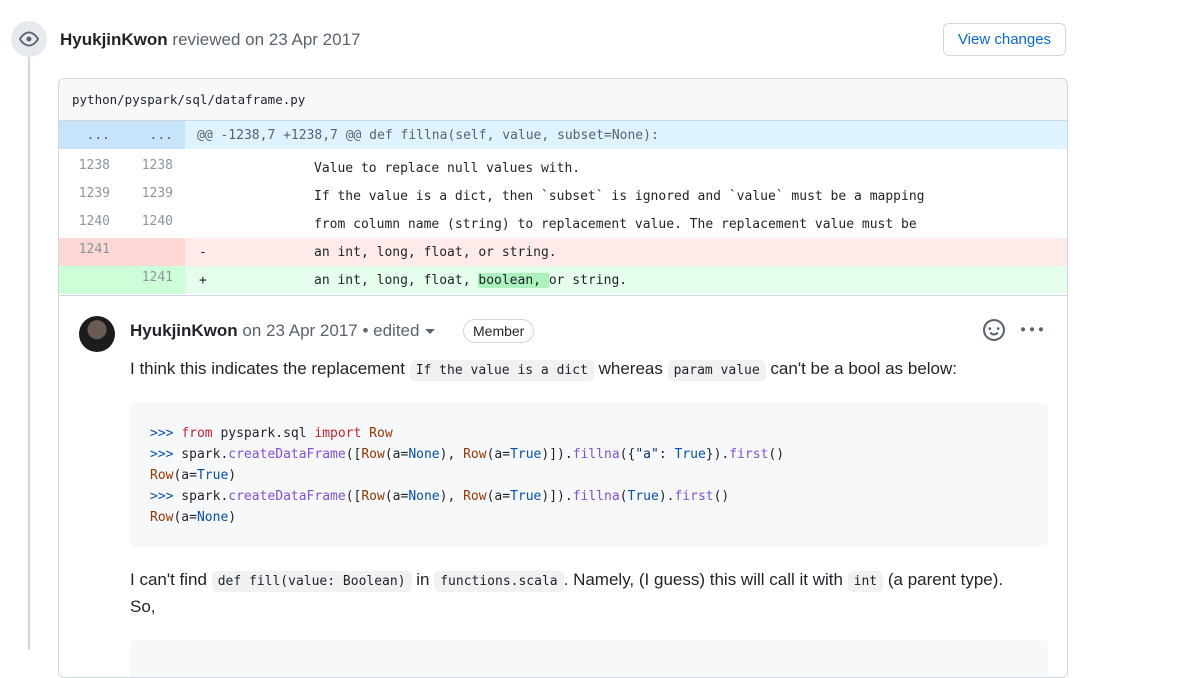  I want to click on diff-code: an int, long, float, boolean, or string., so click(470, 280).